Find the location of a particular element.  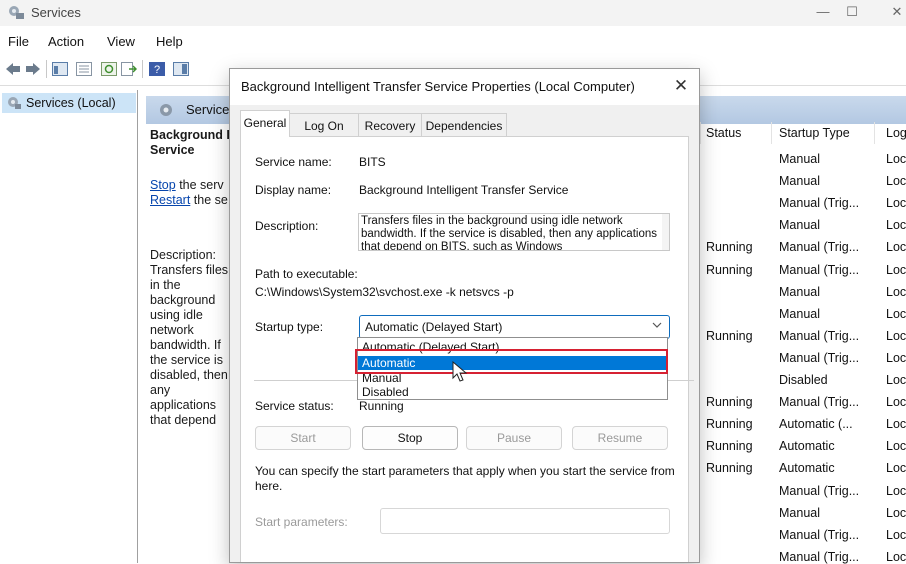

menu-bar: File Action View Help is located at coordinates (453, 41).